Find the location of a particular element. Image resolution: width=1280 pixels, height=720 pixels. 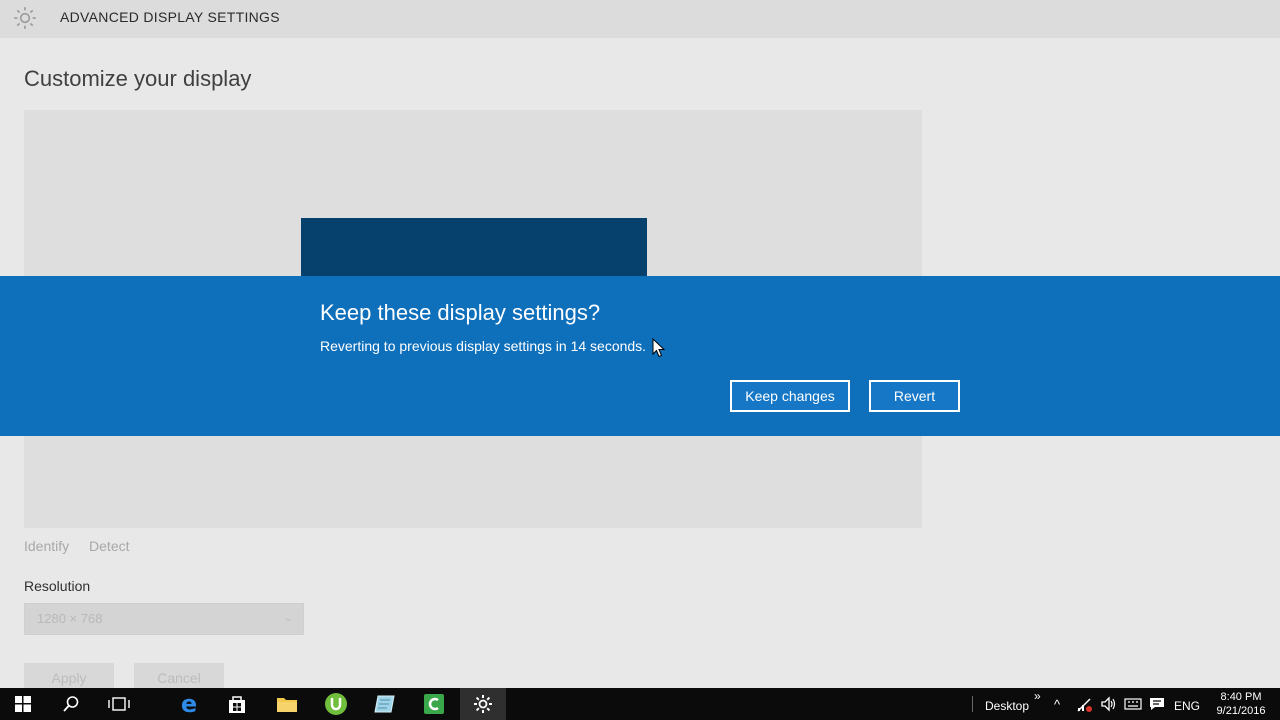

windows-logo-icon is located at coordinates (23, 704).